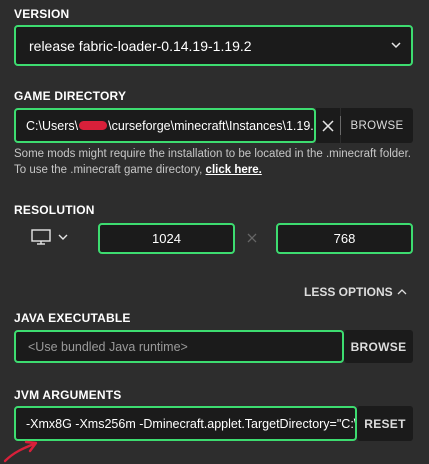 The width and height of the screenshot is (429, 464). What do you see at coordinates (53, 237) in the screenshot?
I see `resolution-preset-dropdown` at bounding box center [53, 237].